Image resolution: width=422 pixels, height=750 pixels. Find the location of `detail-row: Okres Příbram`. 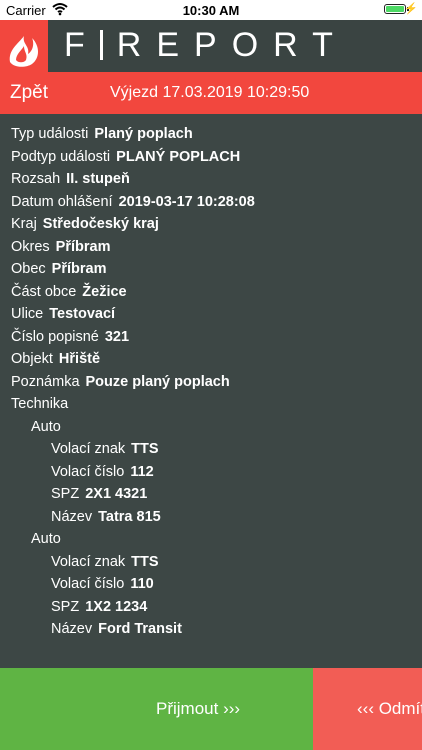

detail-row: Okres Příbram is located at coordinates (60, 247).